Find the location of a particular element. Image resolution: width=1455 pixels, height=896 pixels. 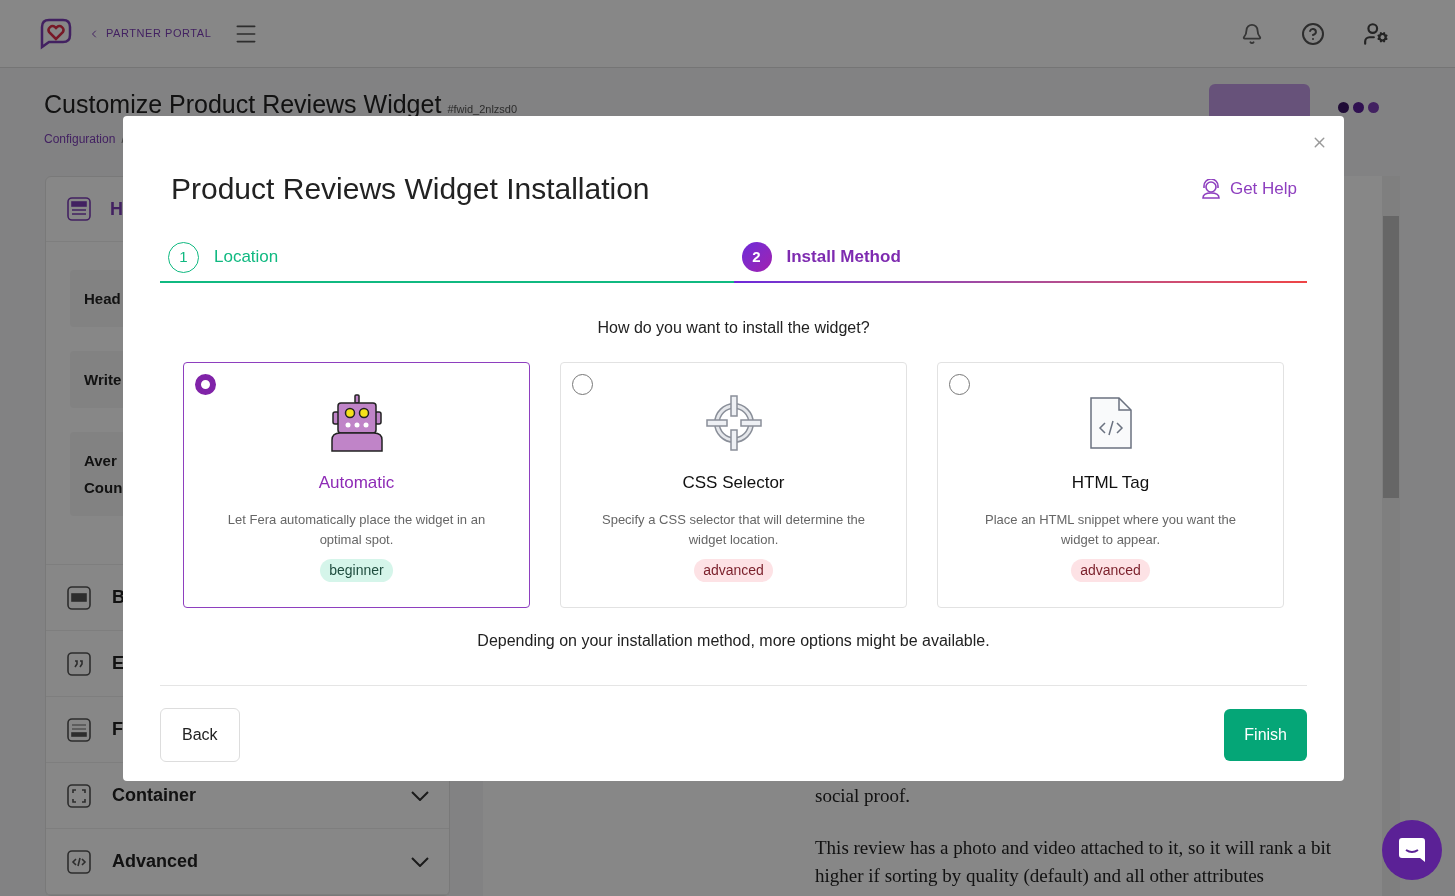

step-tab: 2 Install Method is located at coordinates (1020, 259).